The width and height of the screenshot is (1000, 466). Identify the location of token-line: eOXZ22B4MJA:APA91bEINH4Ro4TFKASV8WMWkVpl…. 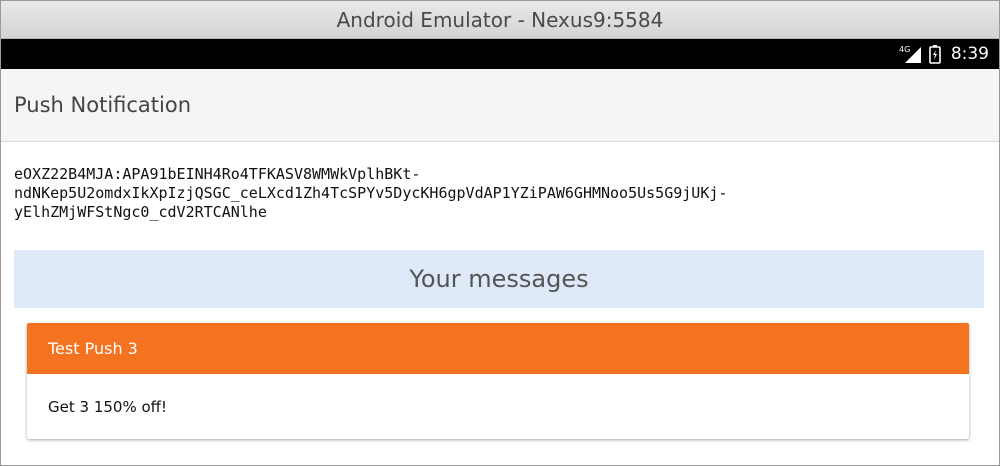
(217, 174).